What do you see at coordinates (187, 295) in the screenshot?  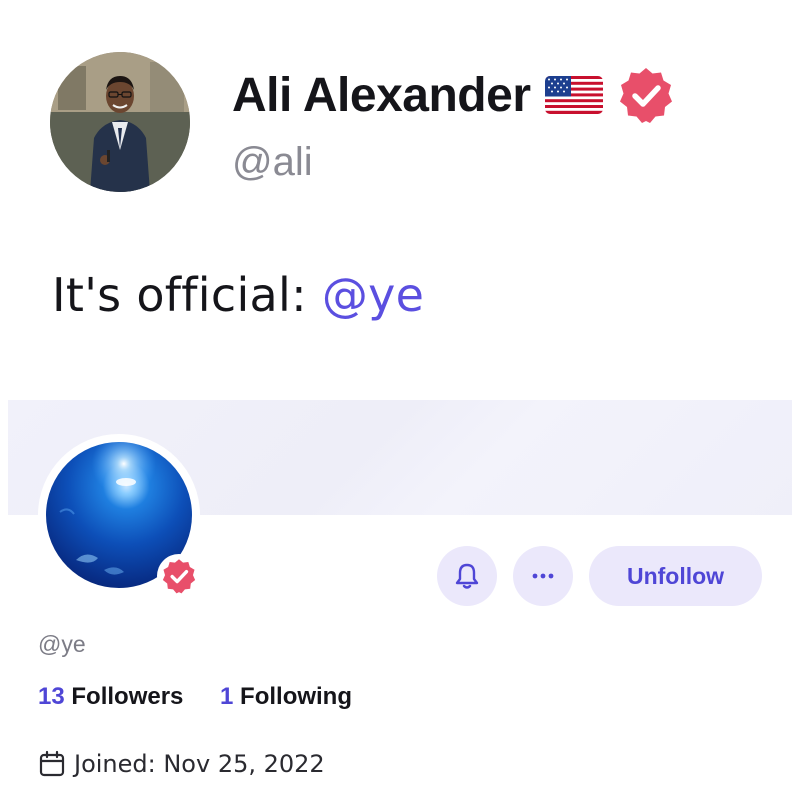 I see `post-body: It's official:` at bounding box center [187, 295].